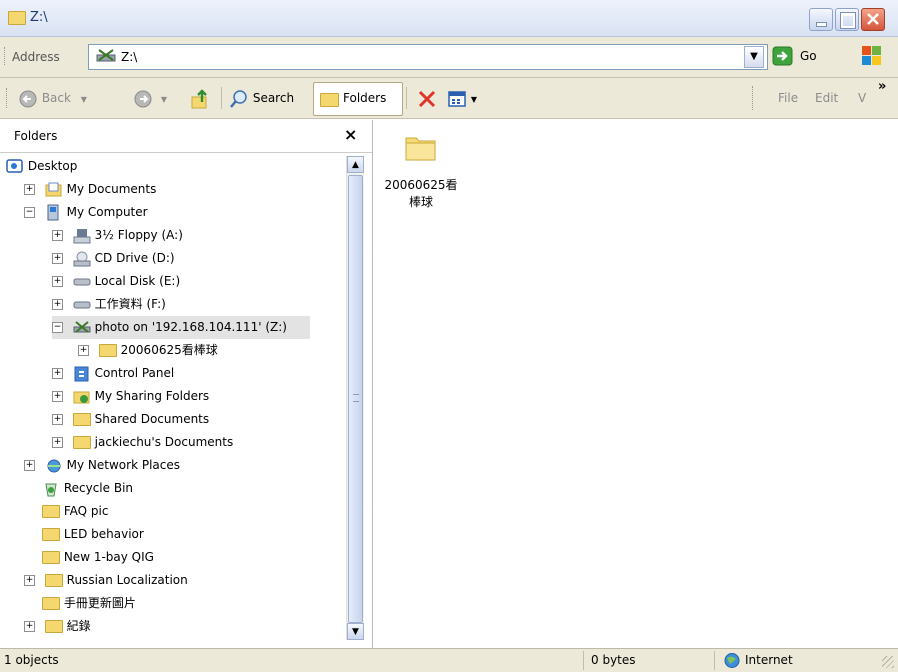 This screenshot has width=898, height=672. Describe the element at coordinates (75, 511) in the screenshot. I see `tree-item-faq-pic: FAQ pic` at that location.